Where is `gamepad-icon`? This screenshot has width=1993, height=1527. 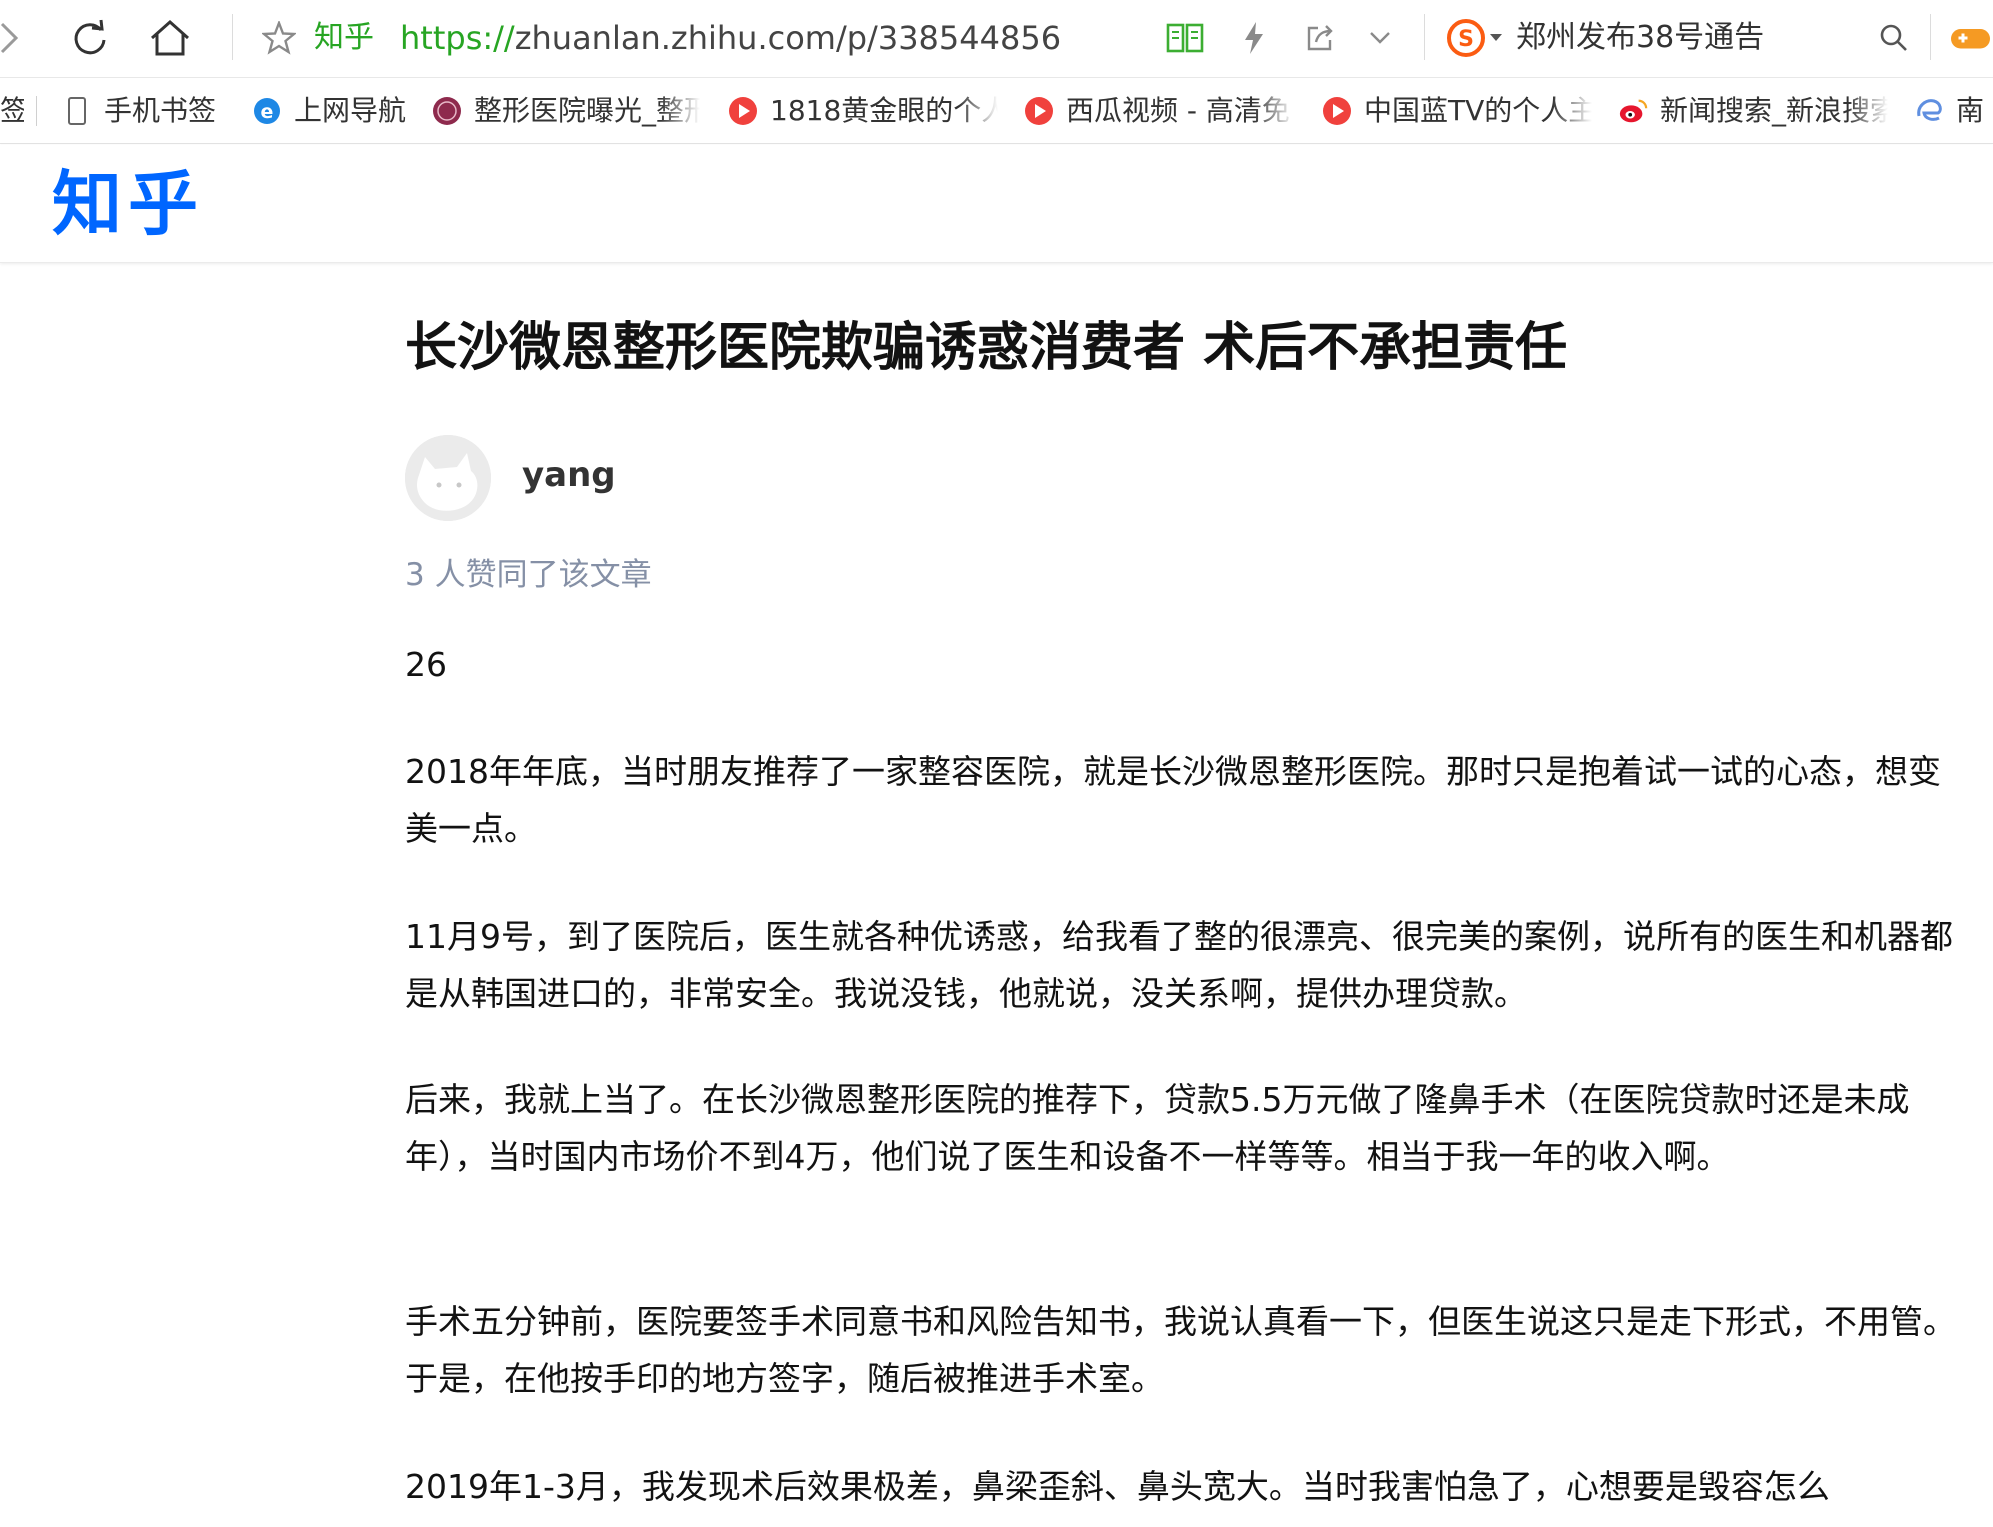 gamepad-icon is located at coordinates (1970, 38).